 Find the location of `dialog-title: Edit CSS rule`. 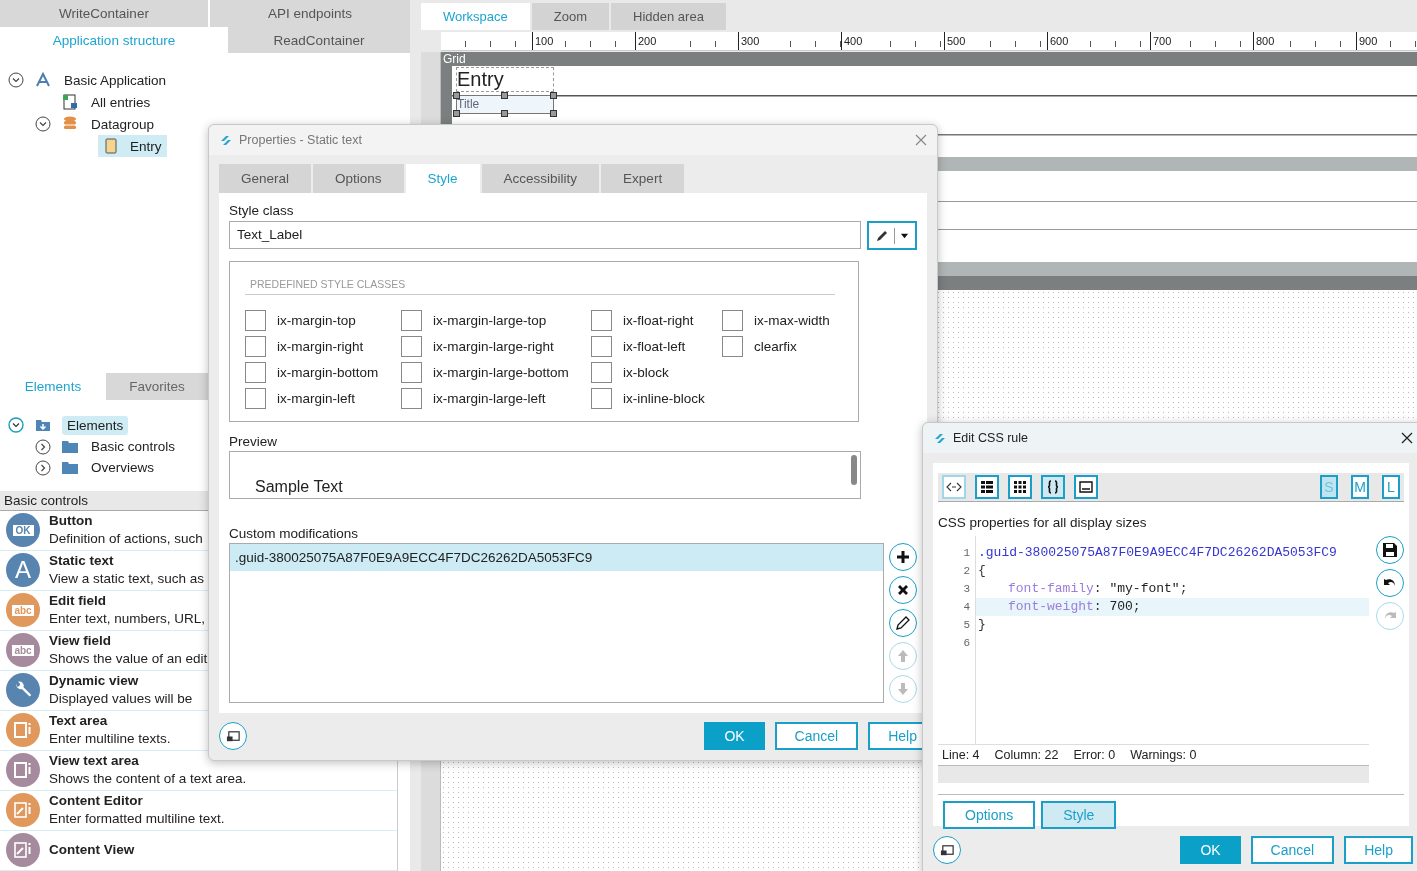

dialog-title: Edit CSS rule is located at coordinates (991, 438).